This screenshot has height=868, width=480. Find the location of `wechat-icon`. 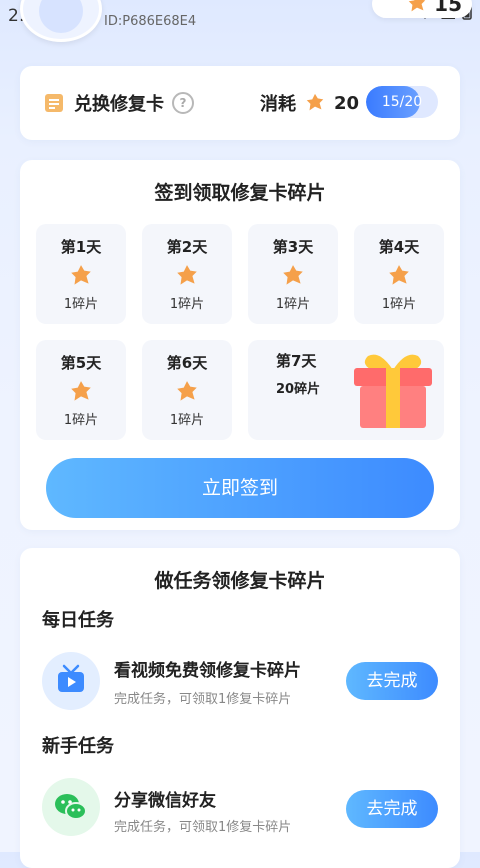

wechat-icon is located at coordinates (71, 807).